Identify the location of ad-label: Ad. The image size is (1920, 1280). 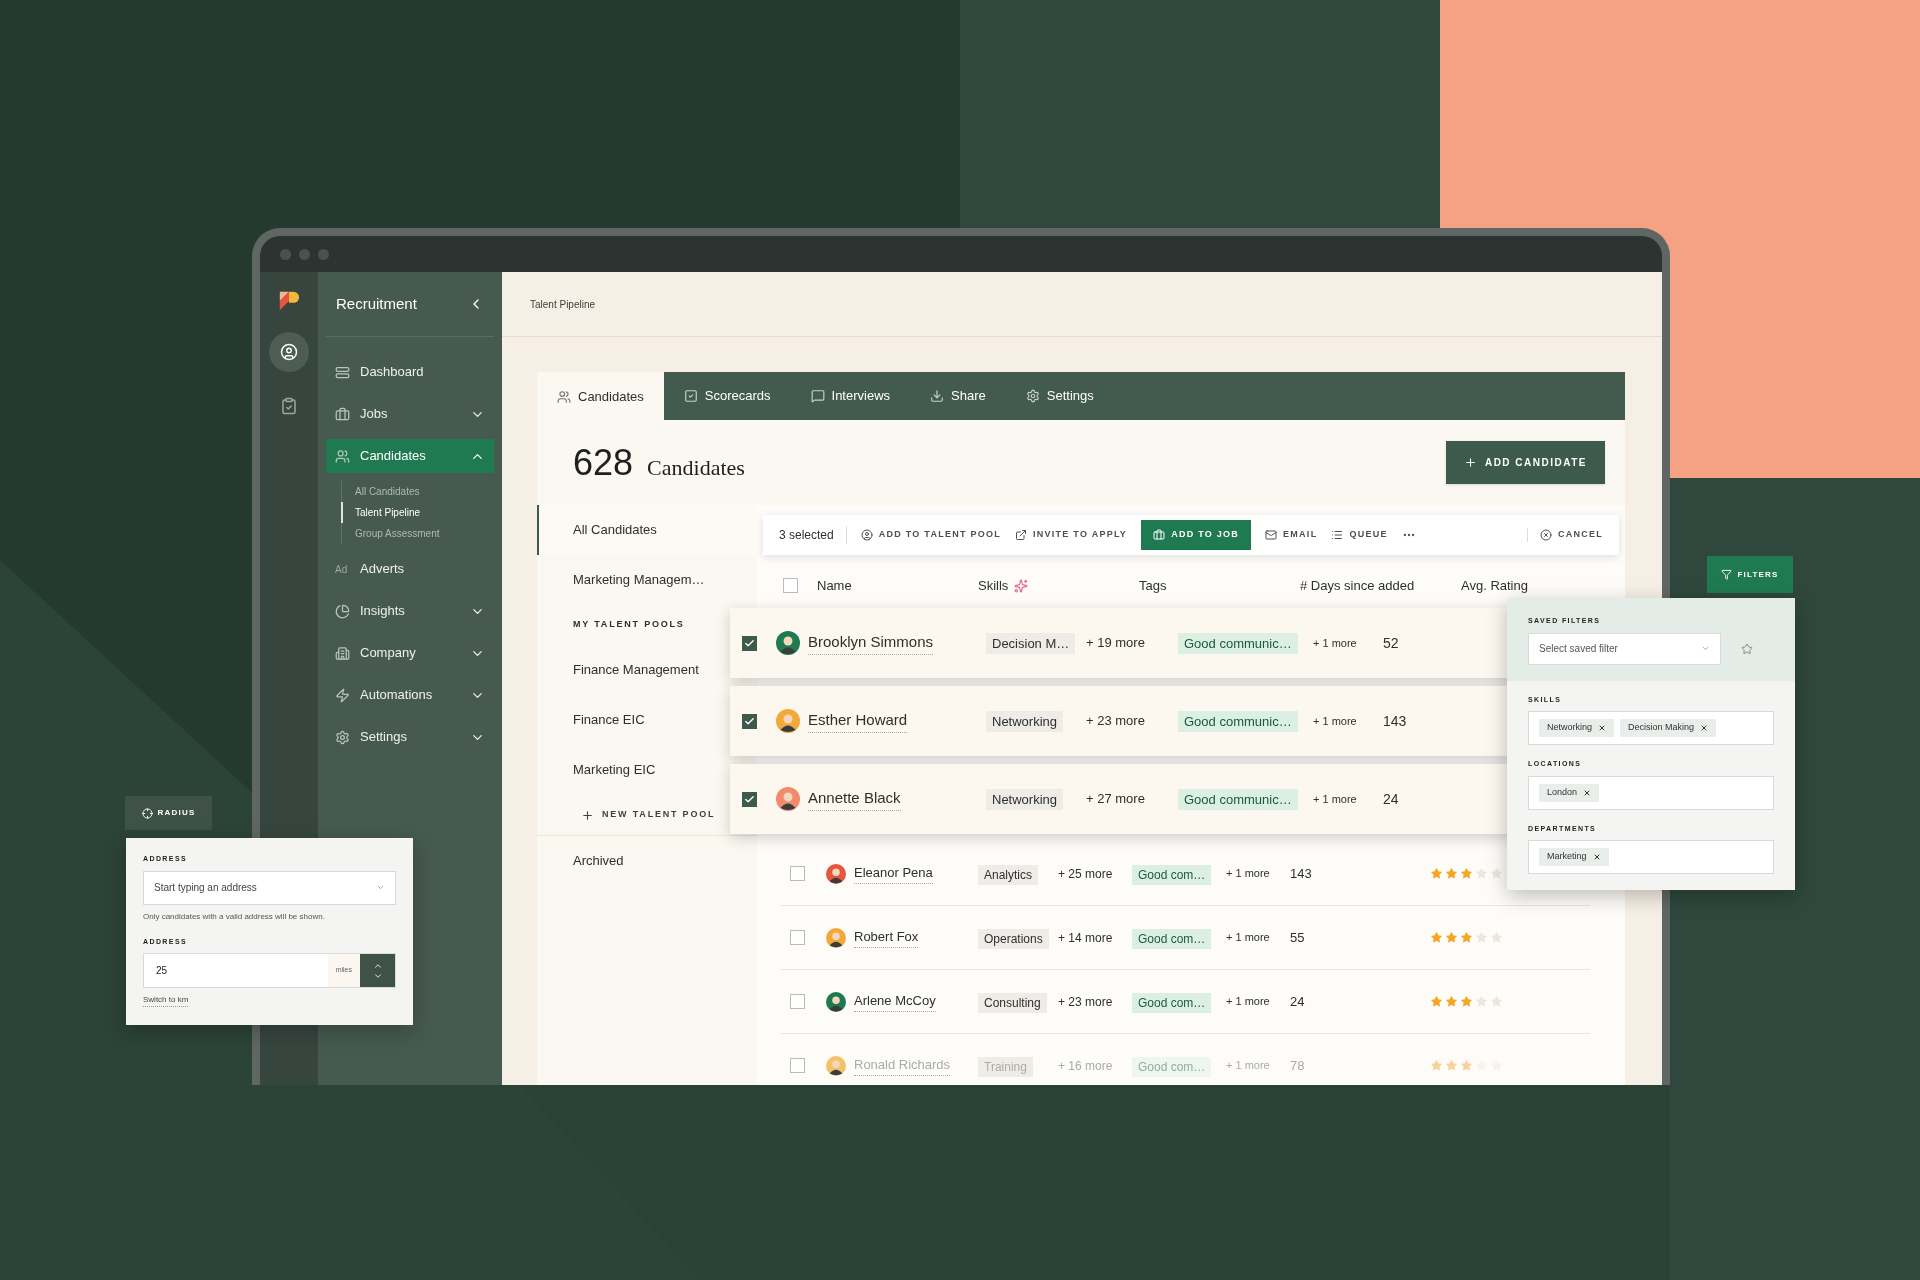
(342, 569).